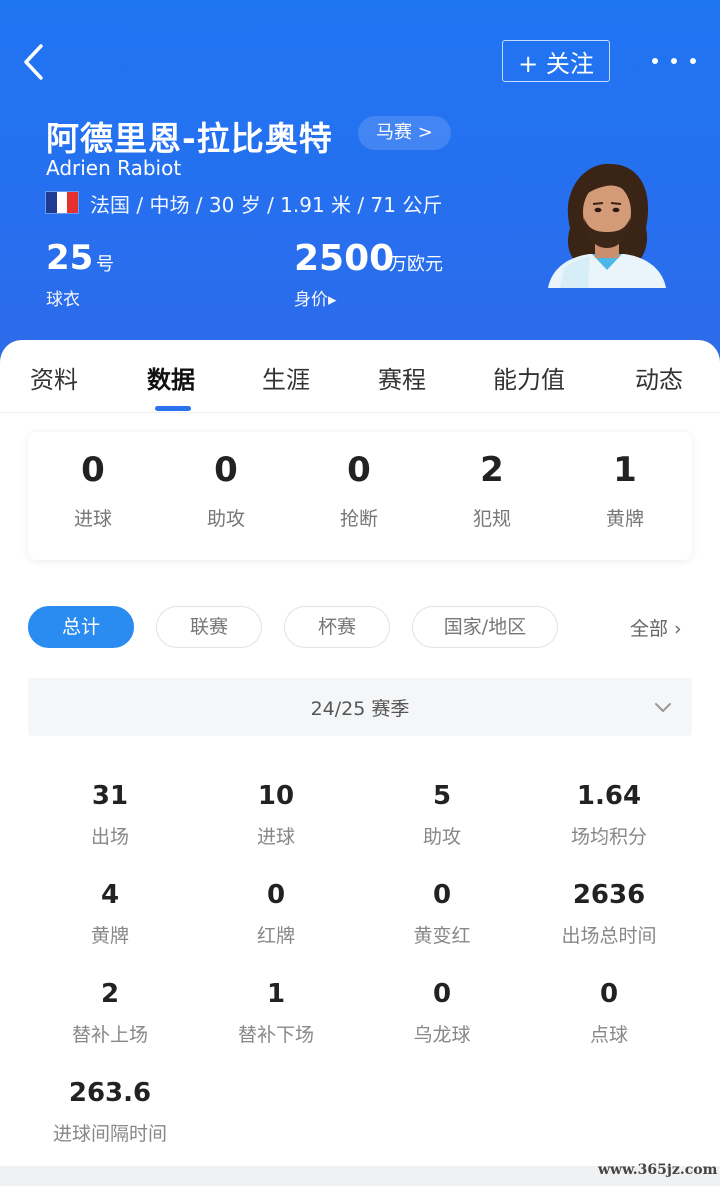 This screenshot has width=720, height=1186. I want to click on stat-label: 出场总时间, so click(609, 936).